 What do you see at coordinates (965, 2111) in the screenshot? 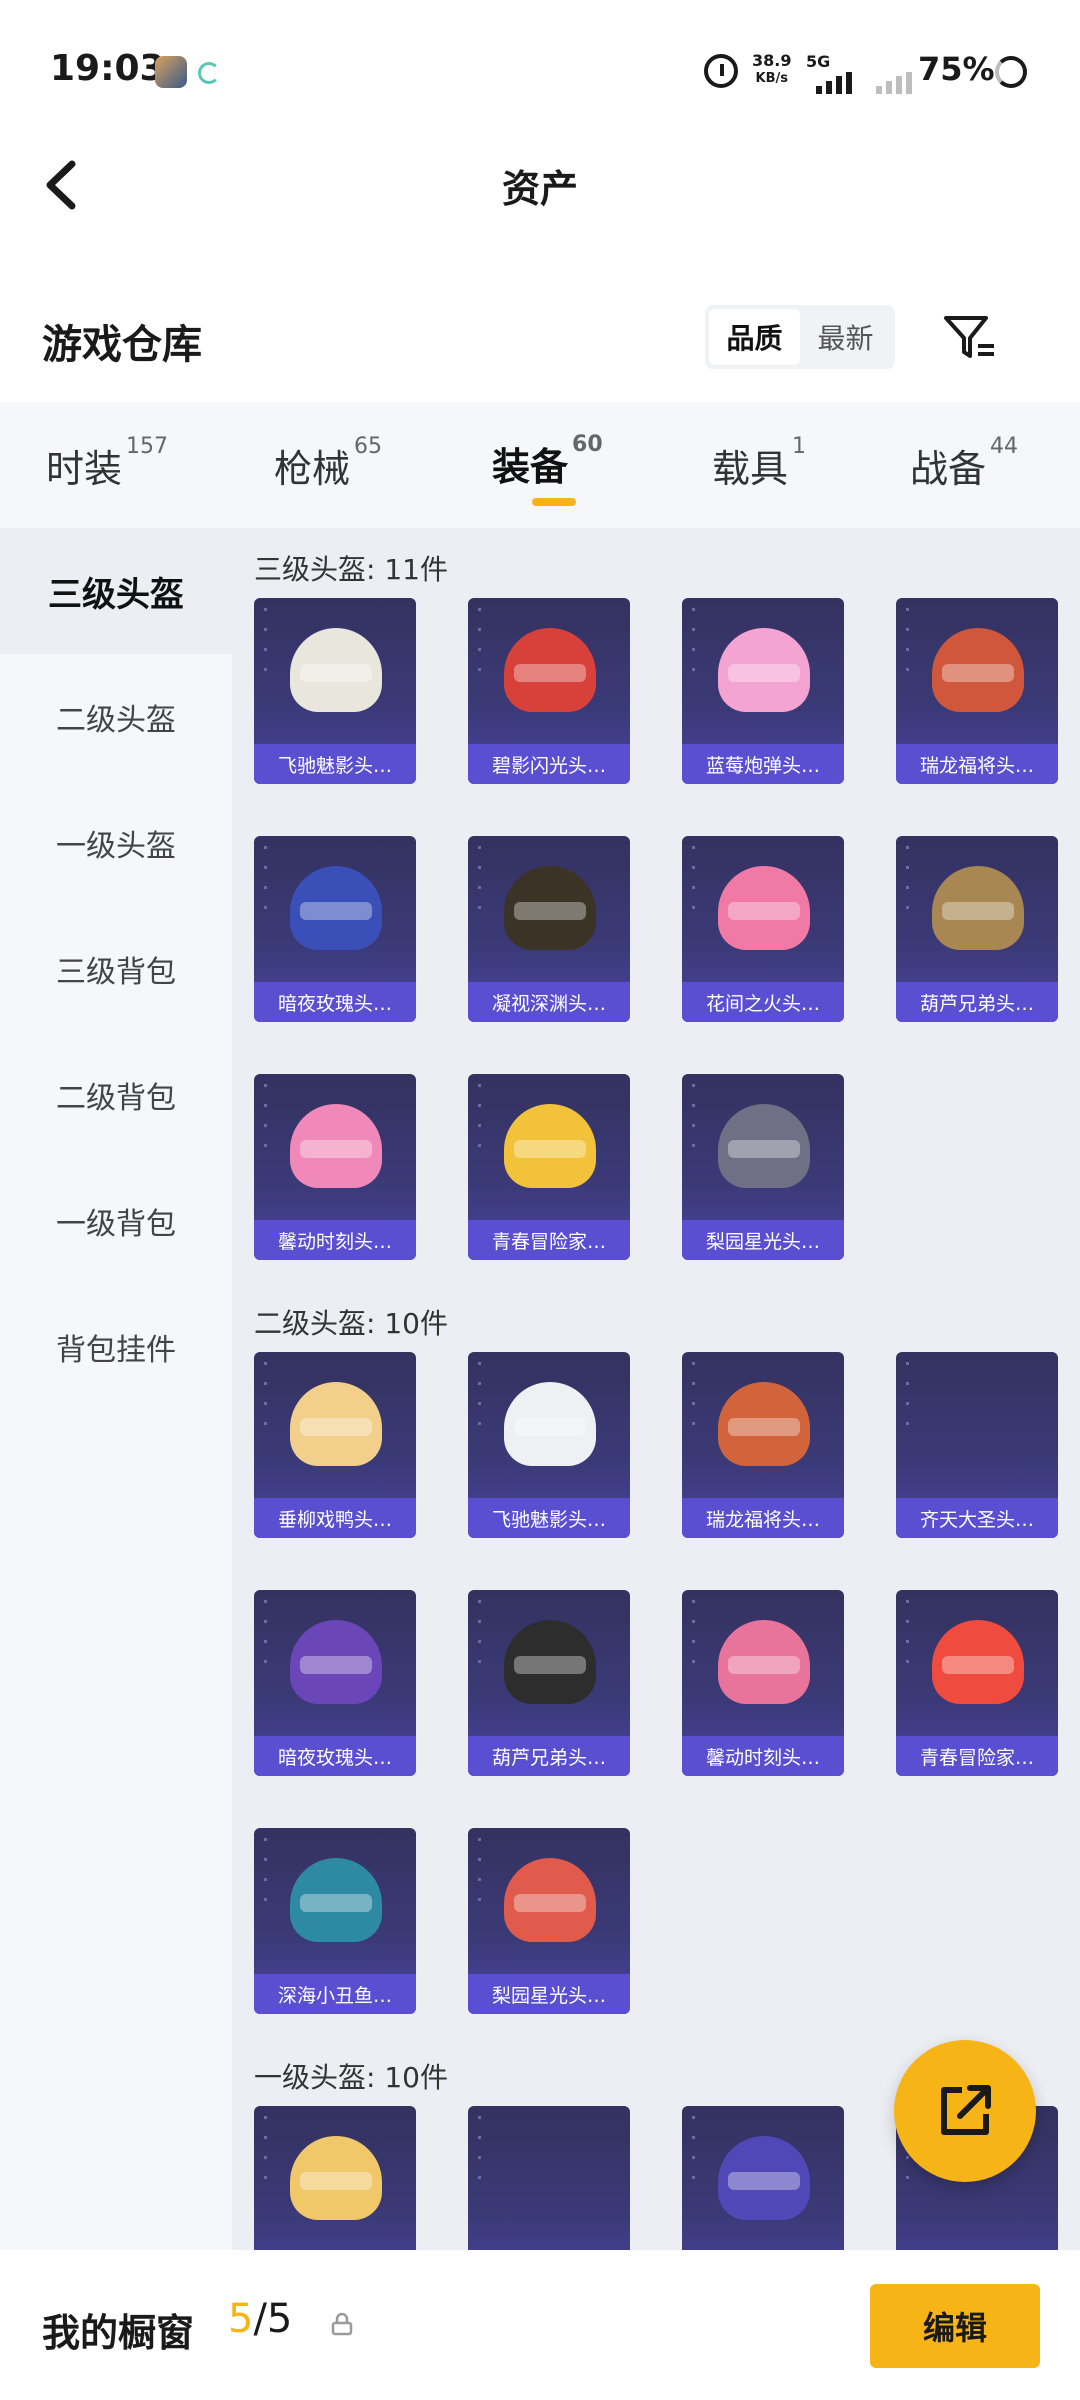
I see `share-button` at bounding box center [965, 2111].